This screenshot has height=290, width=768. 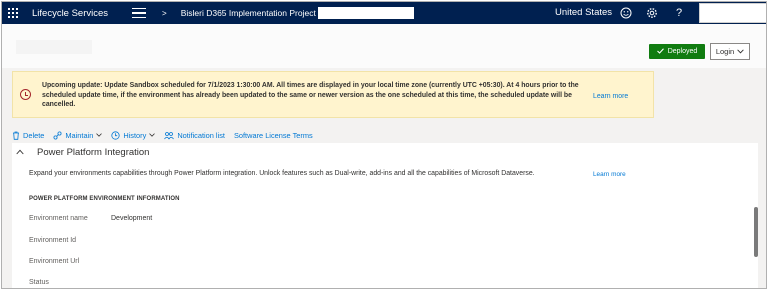 I want to click on notification-list-label: Notification list, so click(x=201, y=135).